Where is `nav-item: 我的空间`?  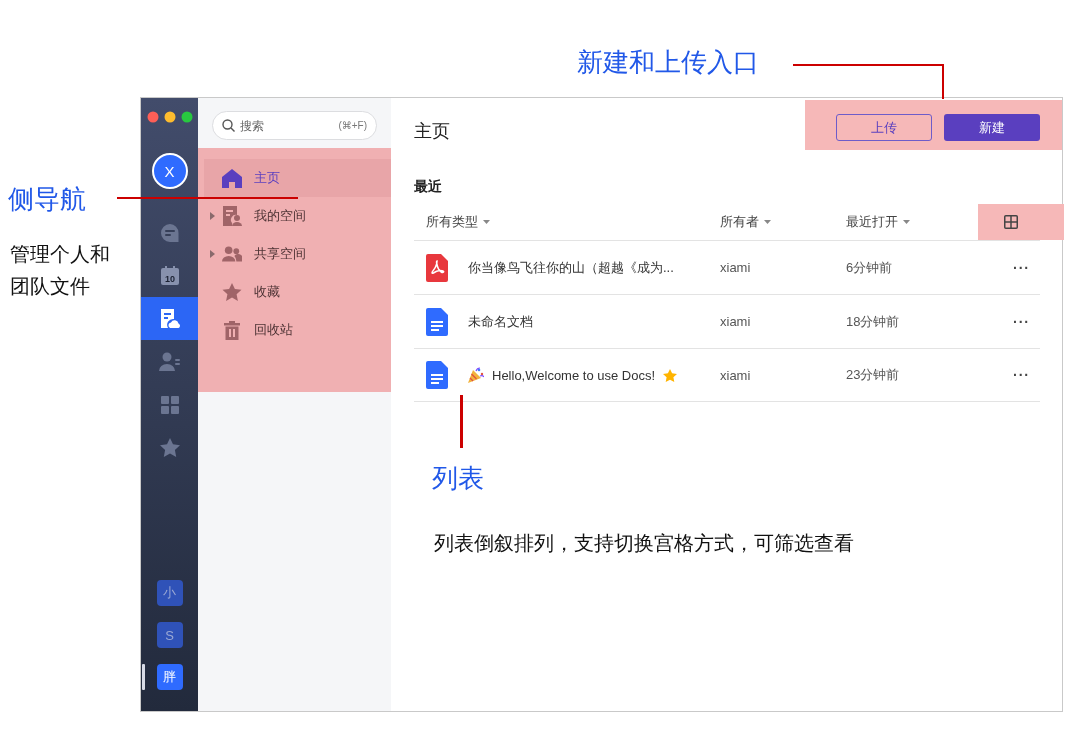 nav-item: 我的空间 is located at coordinates (297, 216).